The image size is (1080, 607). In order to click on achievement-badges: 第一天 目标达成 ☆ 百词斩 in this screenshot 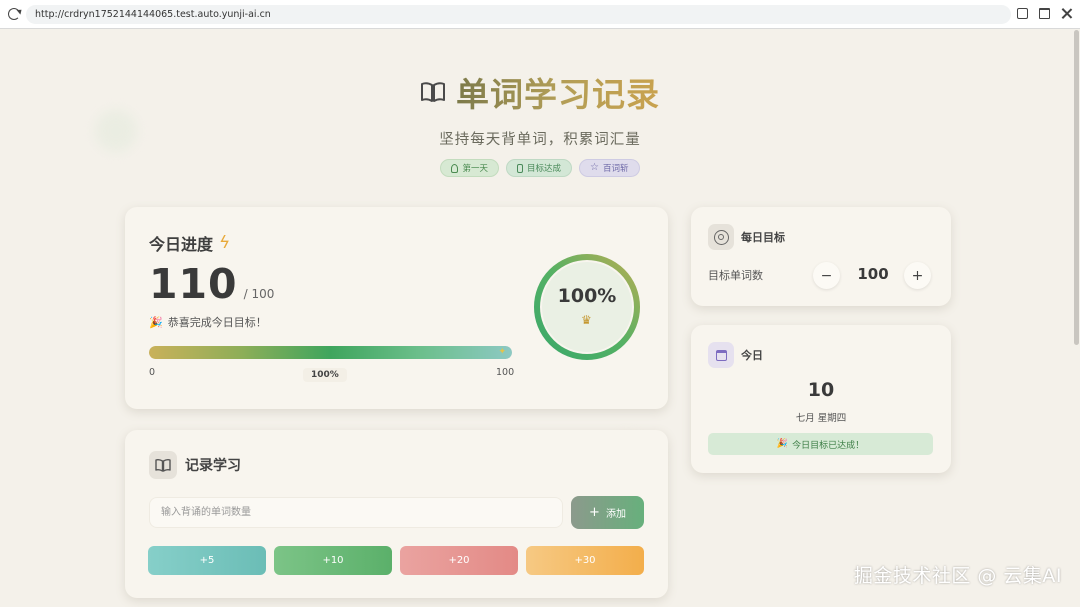, I will do `click(540, 168)`.